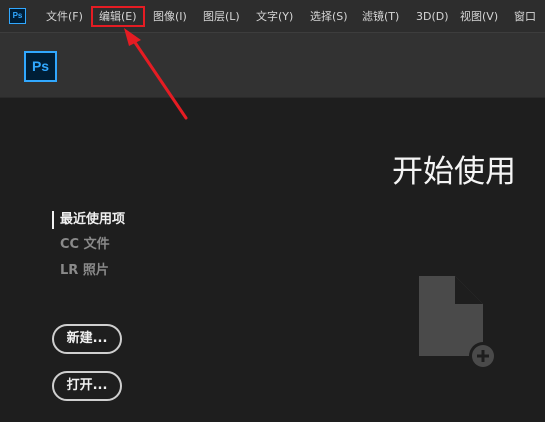 This screenshot has height=422, width=545. I want to click on menu-file: 文件(F), so click(64, 16).